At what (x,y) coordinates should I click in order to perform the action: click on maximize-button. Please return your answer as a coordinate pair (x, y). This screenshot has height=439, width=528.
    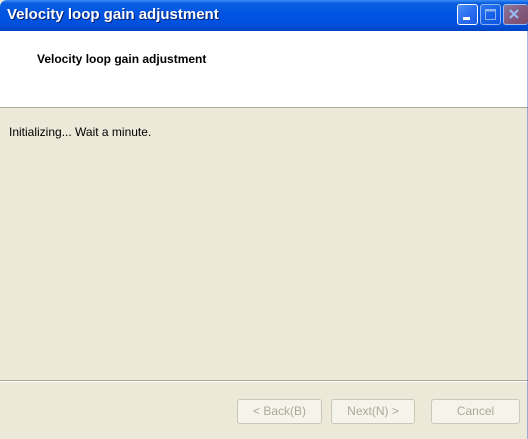
    Looking at the image, I should click on (490, 14).